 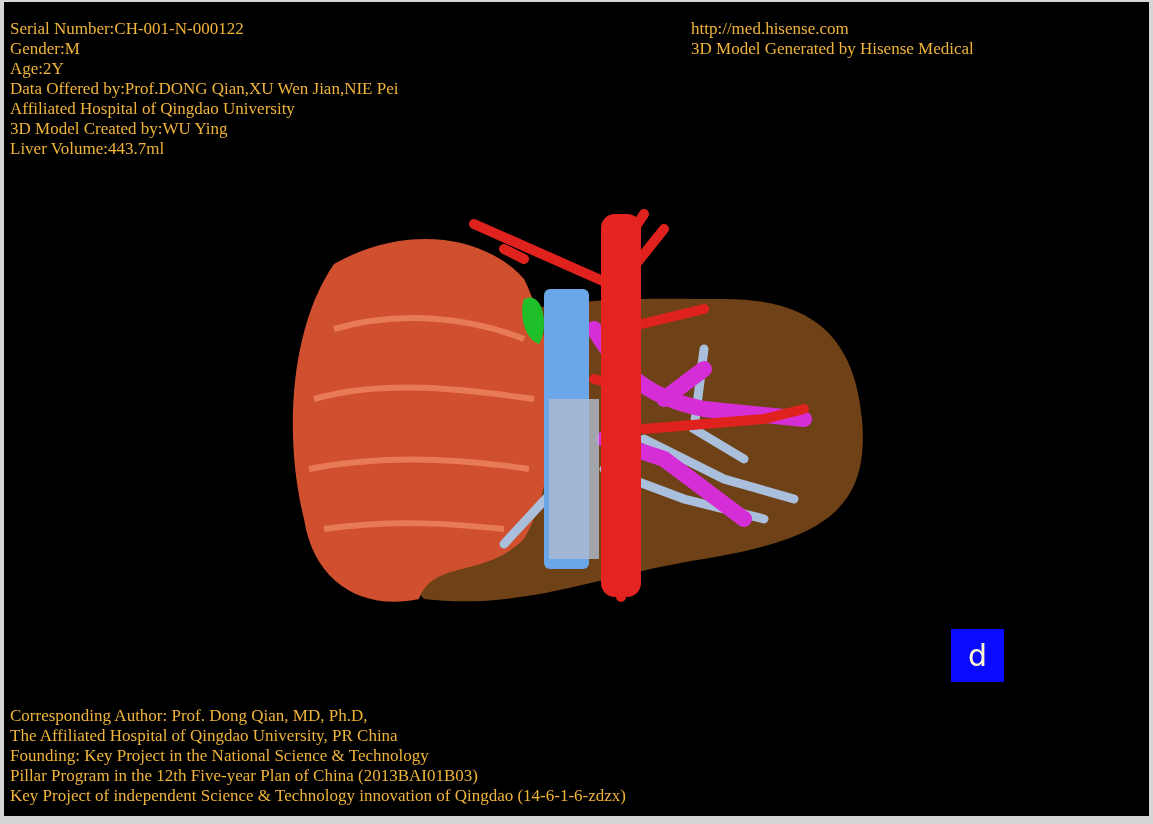 What do you see at coordinates (189, 716) in the screenshot?
I see `credit-line: Corresponding Author: Prof. Dong Qian, MD, Ph.D,` at bounding box center [189, 716].